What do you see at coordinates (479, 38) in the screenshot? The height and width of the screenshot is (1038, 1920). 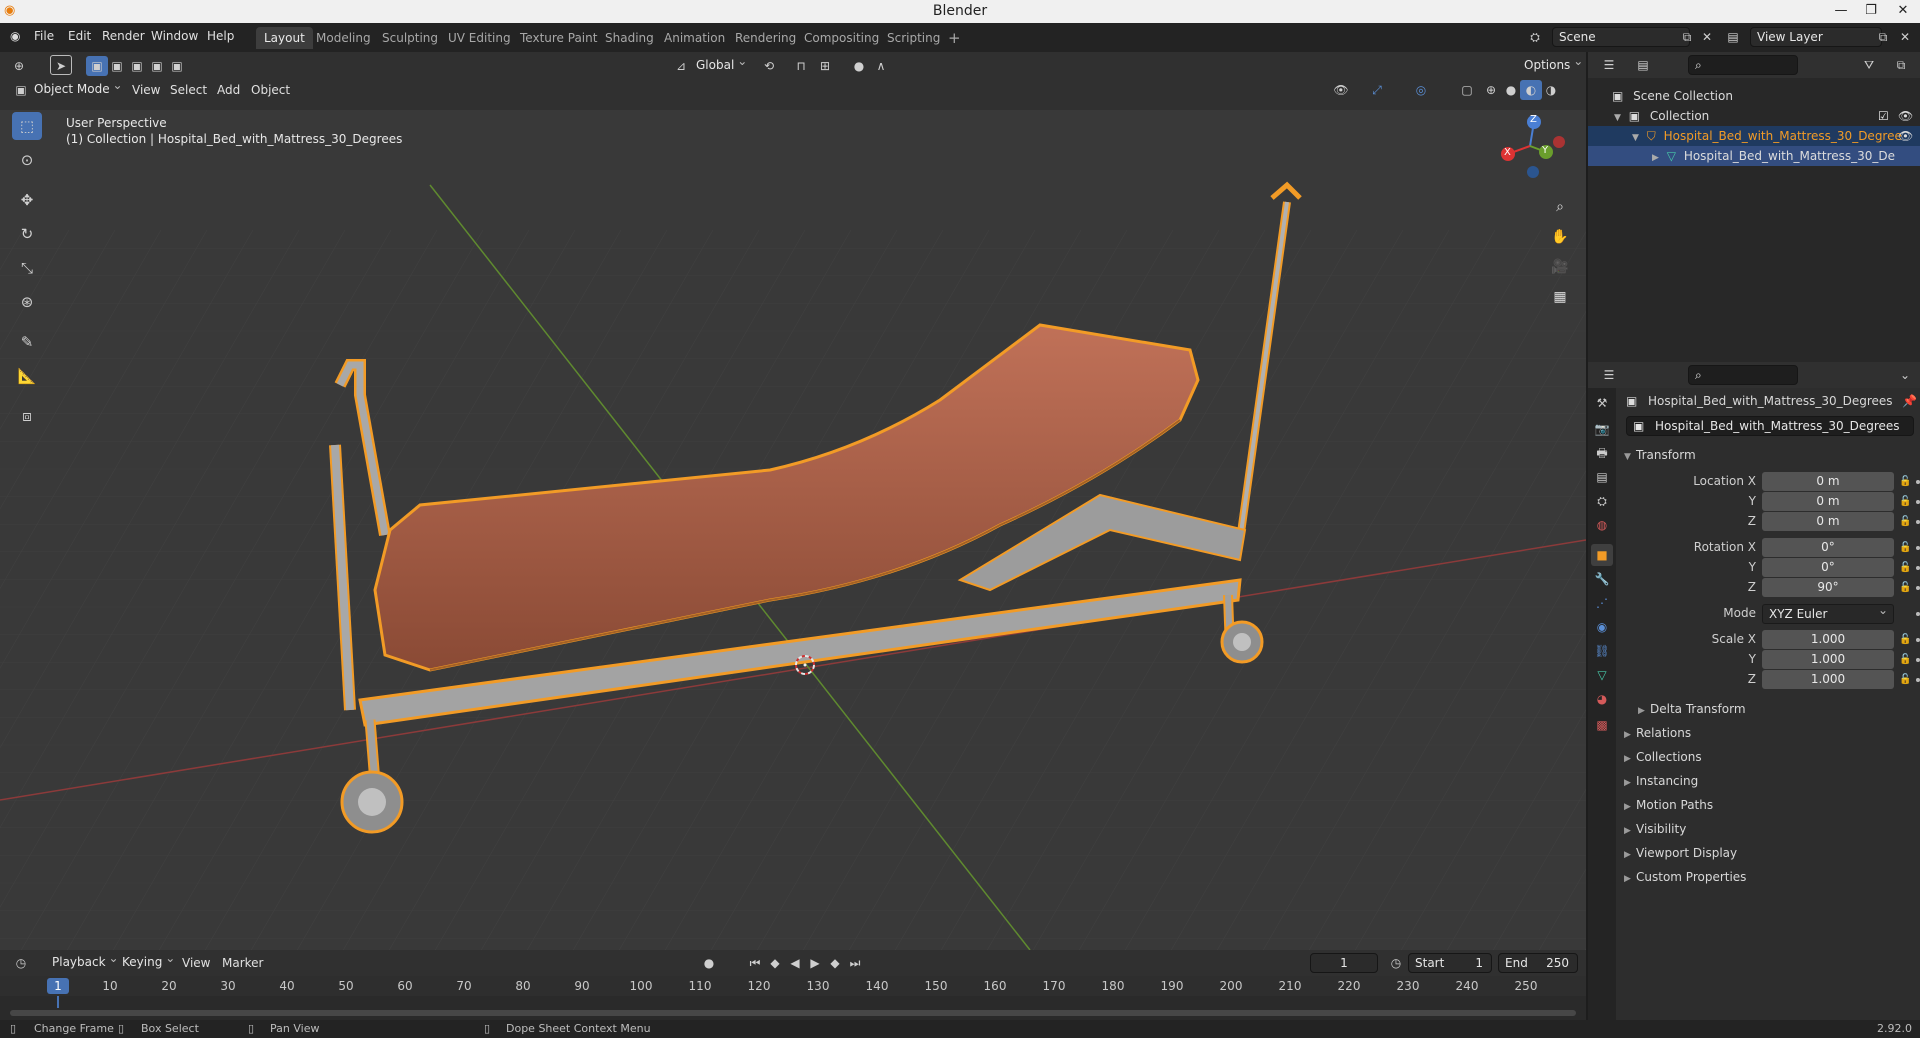 I see `tab-uv-editing: UV Editing` at bounding box center [479, 38].